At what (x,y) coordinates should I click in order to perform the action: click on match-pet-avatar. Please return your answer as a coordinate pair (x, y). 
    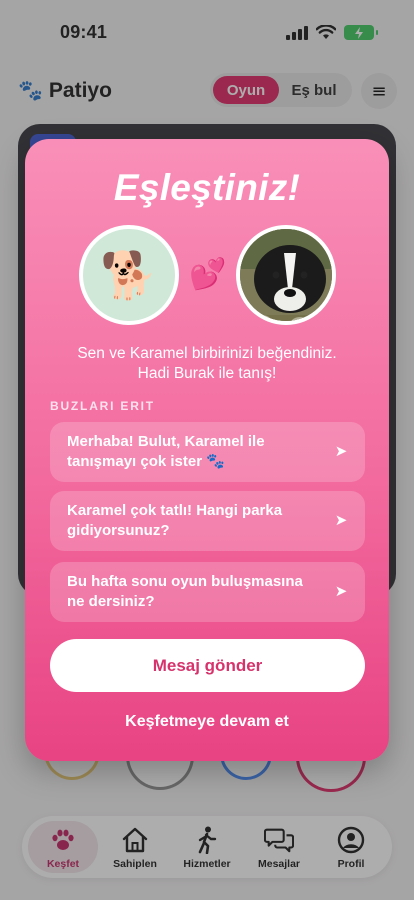
    Looking at the image, I should click on (286, 275).